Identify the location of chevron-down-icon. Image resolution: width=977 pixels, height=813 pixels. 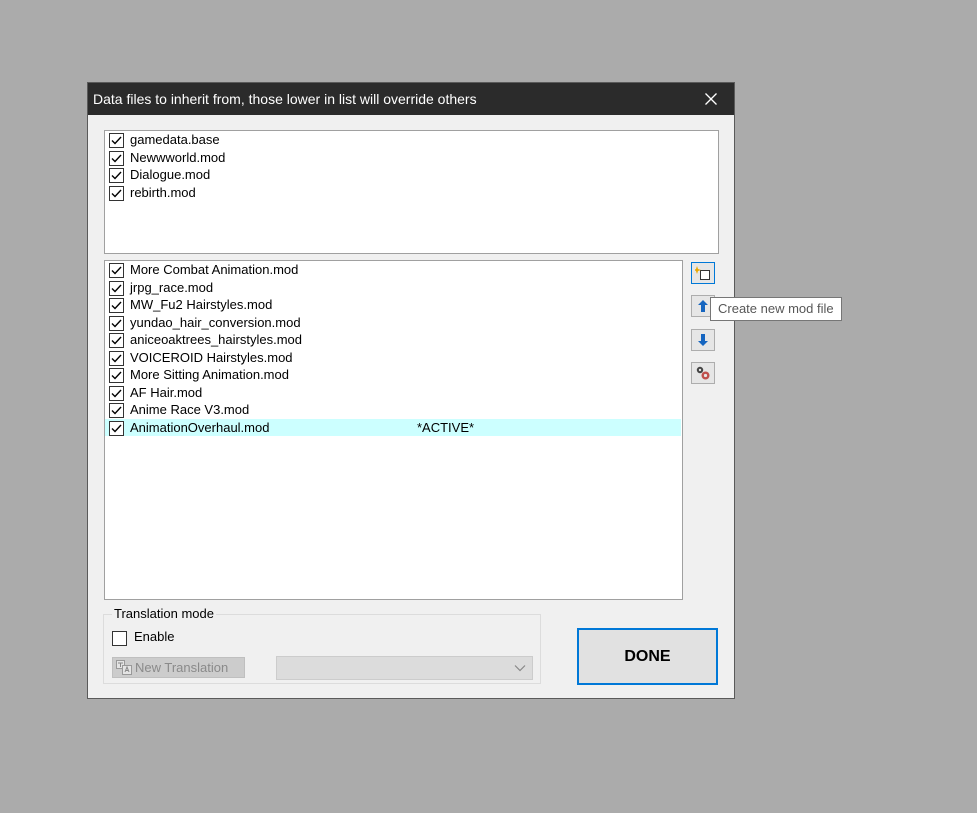
(520, 668).